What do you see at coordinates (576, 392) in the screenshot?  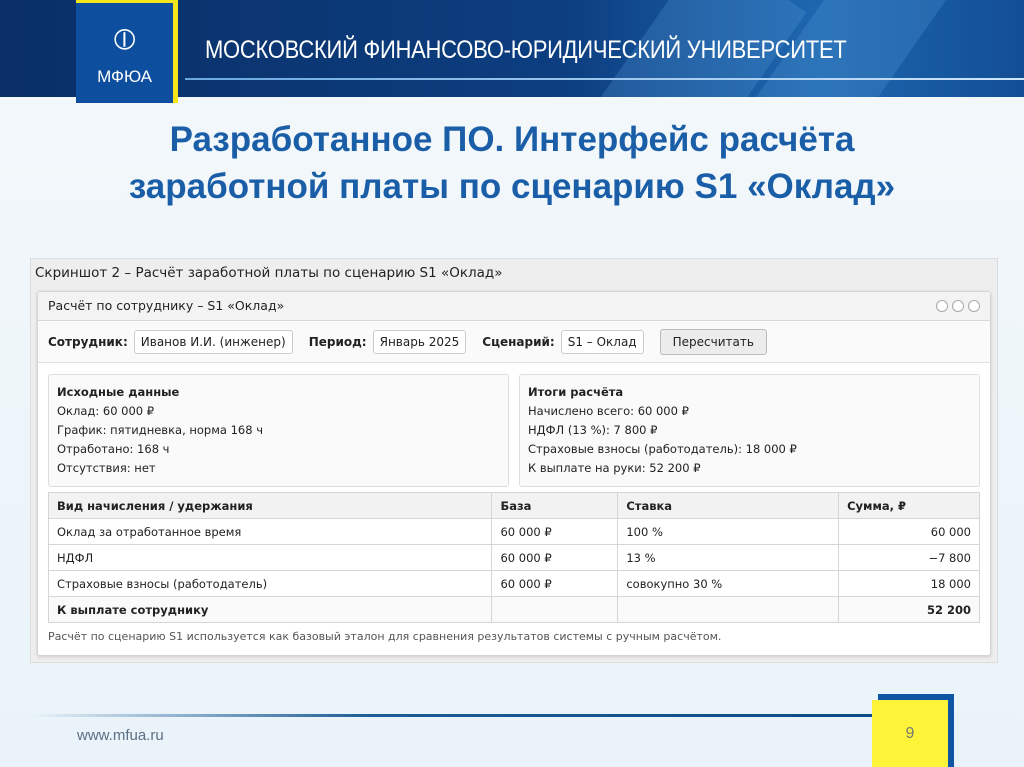 I see `panel-title: Итоги расчёта` at bounding box center [576, 392].